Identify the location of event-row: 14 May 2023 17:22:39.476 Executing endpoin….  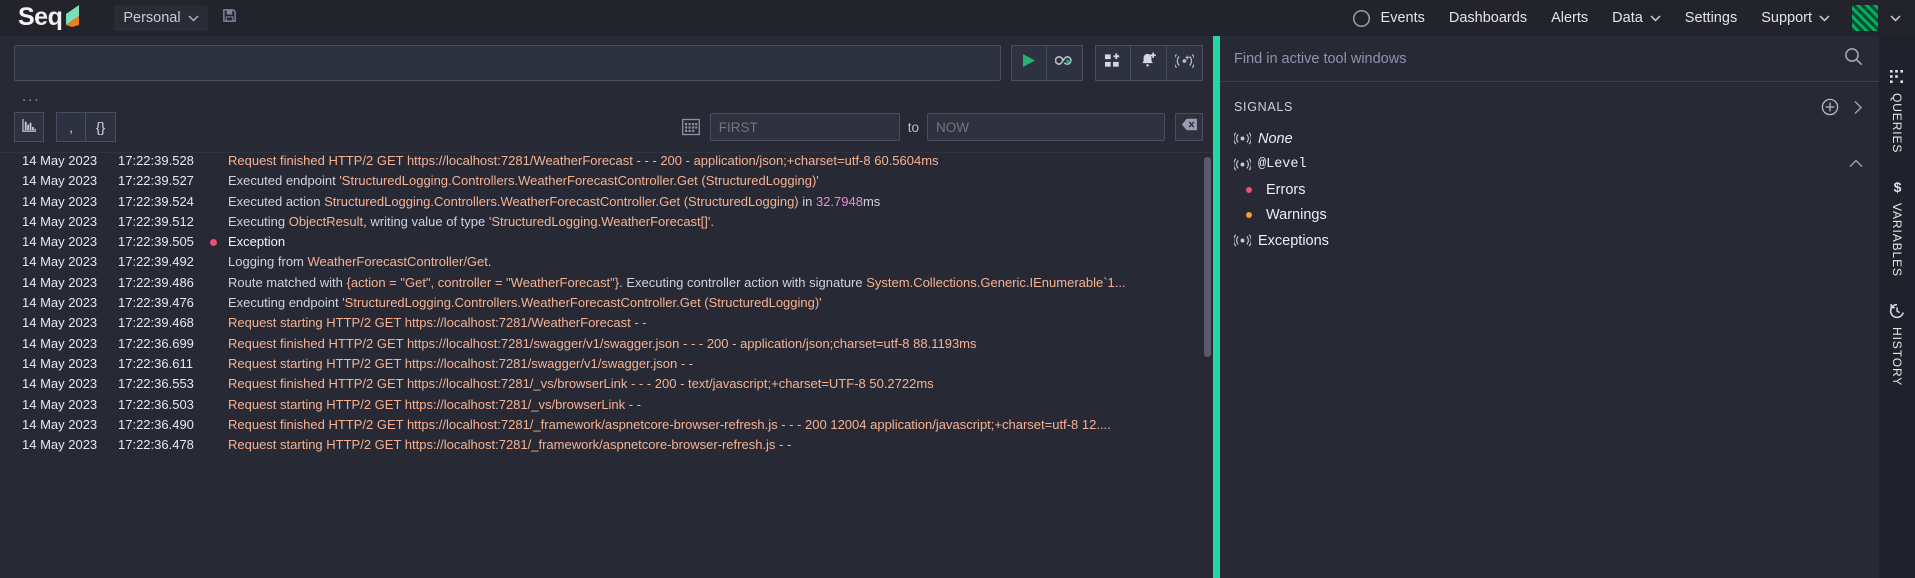
(606, 305).